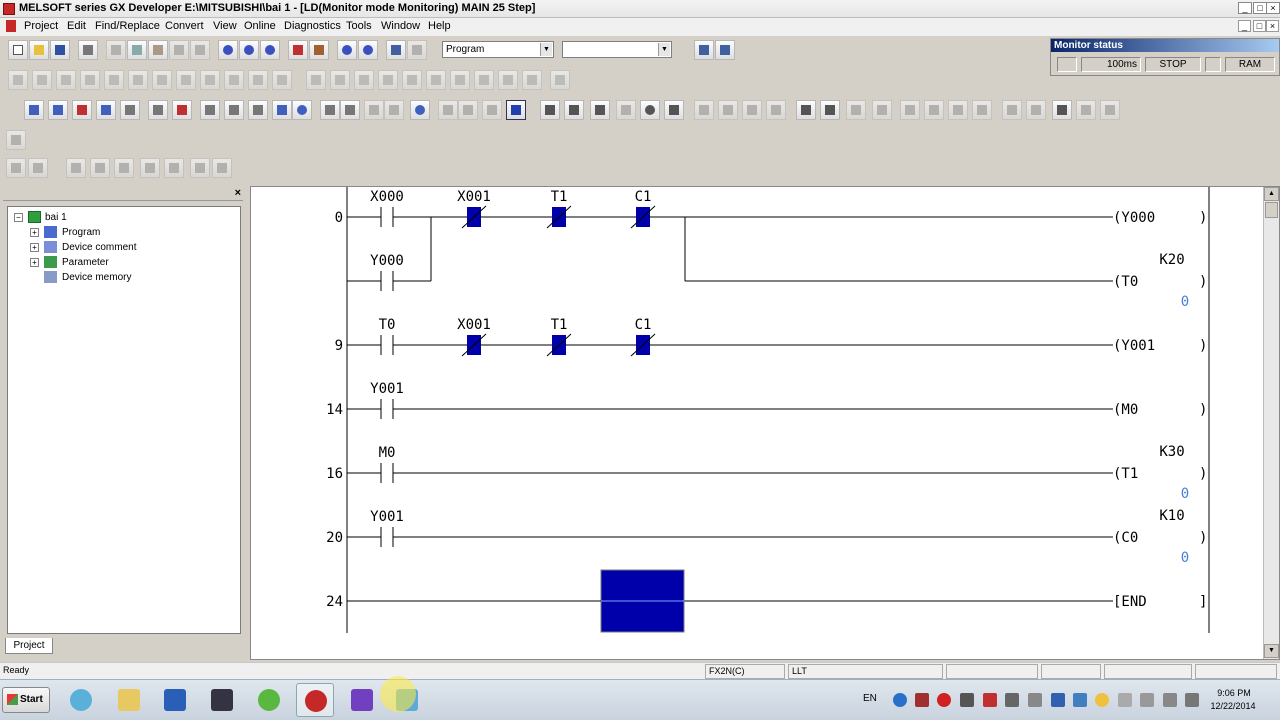 Image resolution: width=1280 pixels, height=720 pixels. What do you see at coordinates (990, 700) in the screenshot?
I see `tray-antivirus-icon` at bounding box center [990, 700].